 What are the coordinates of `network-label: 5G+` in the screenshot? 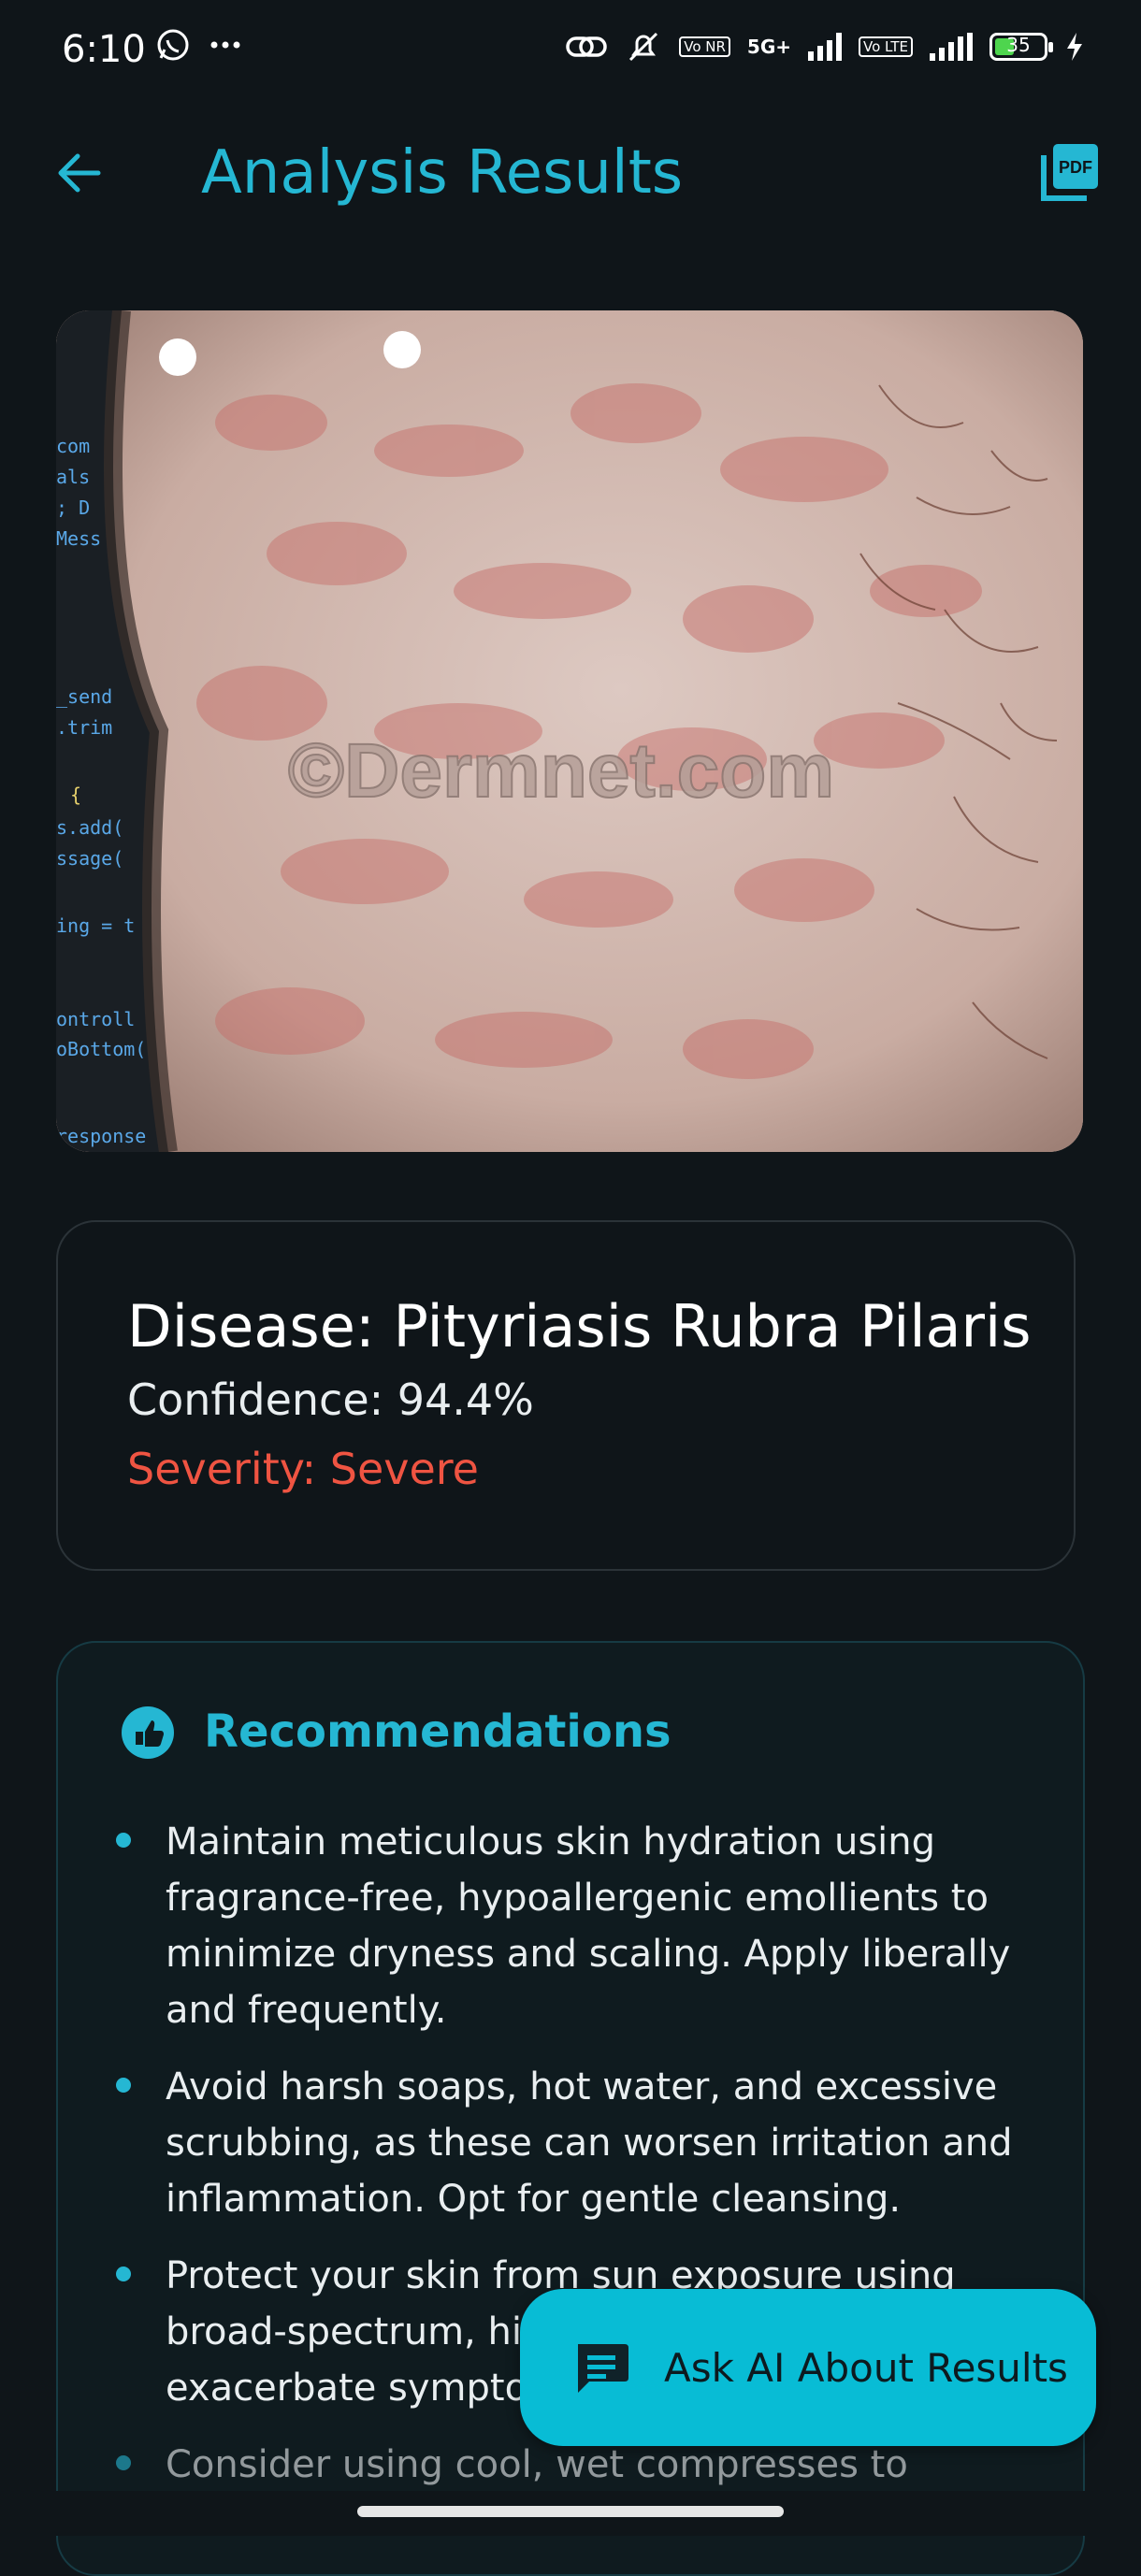 It's located at (769, 47).